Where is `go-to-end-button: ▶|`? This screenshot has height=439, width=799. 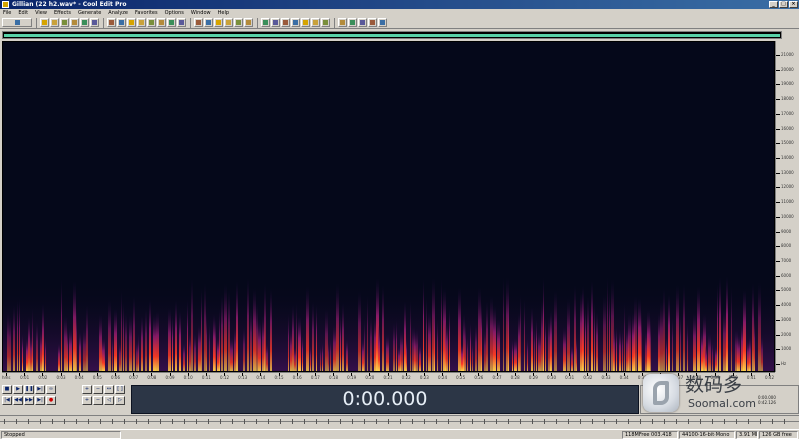
go-to-end-button: ▶| is located at coordinates (40, 400).